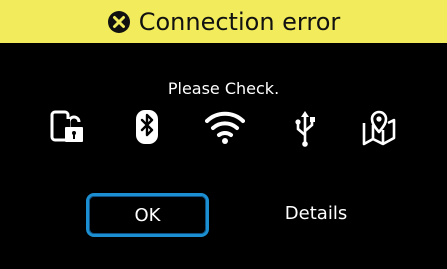 The image size is (447, 269). What do you see at coordinates (305, 130) in the screenshot?
I see `usb-icon` at bounding box center [305, 130].